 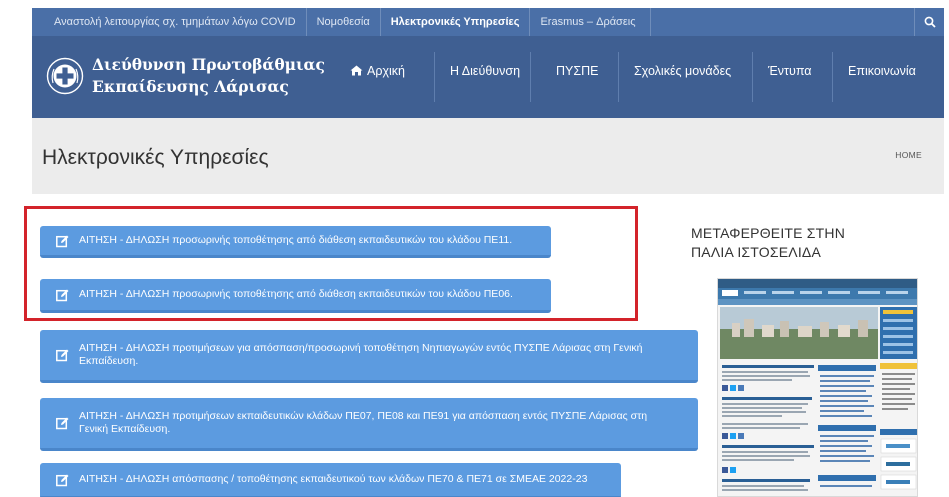 I want to click on page-title-band: Ηλεκτρονικές Υπηρεσίες HOME, so click(x=488, y=156).